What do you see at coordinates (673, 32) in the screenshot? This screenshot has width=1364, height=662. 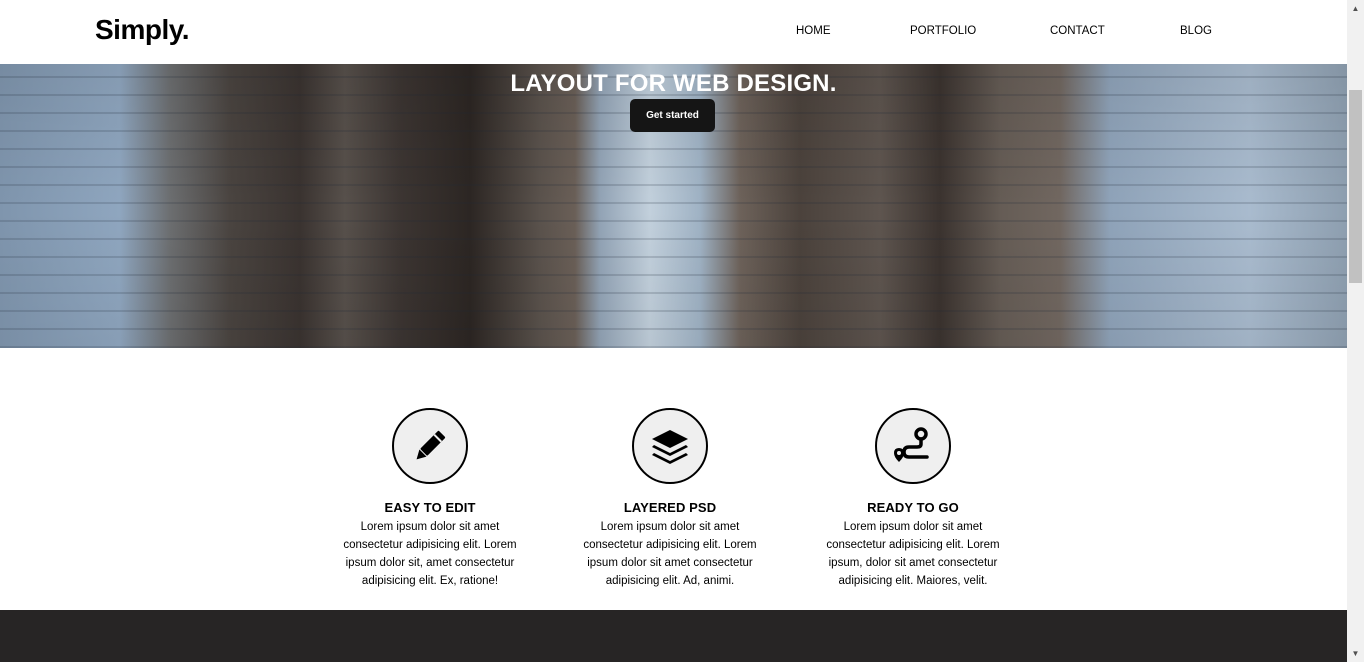 I see `site-header: Simply. HOME PORTFOLIO CONTACT BLOG` at bounding box center [673, 32].